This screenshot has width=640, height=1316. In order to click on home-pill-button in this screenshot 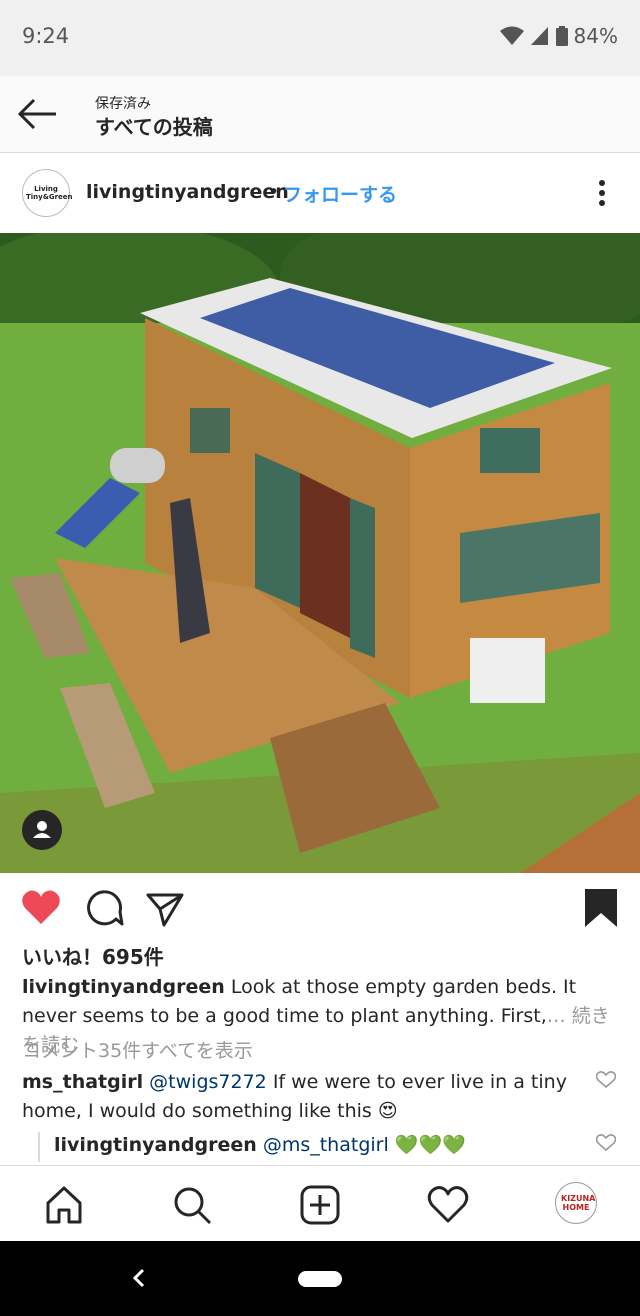, I will do `click(320, 1279)`.